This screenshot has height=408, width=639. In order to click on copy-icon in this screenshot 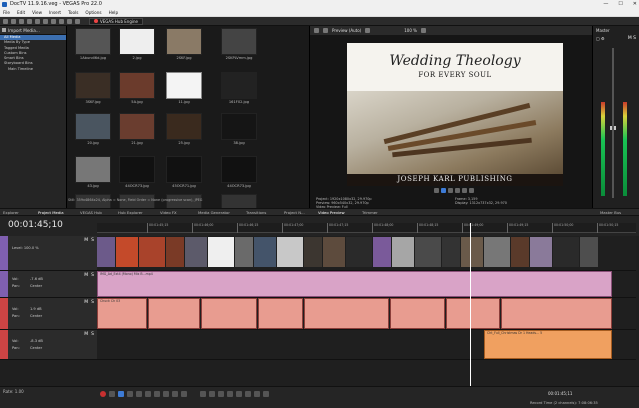, I will do `click(61, 21)`.